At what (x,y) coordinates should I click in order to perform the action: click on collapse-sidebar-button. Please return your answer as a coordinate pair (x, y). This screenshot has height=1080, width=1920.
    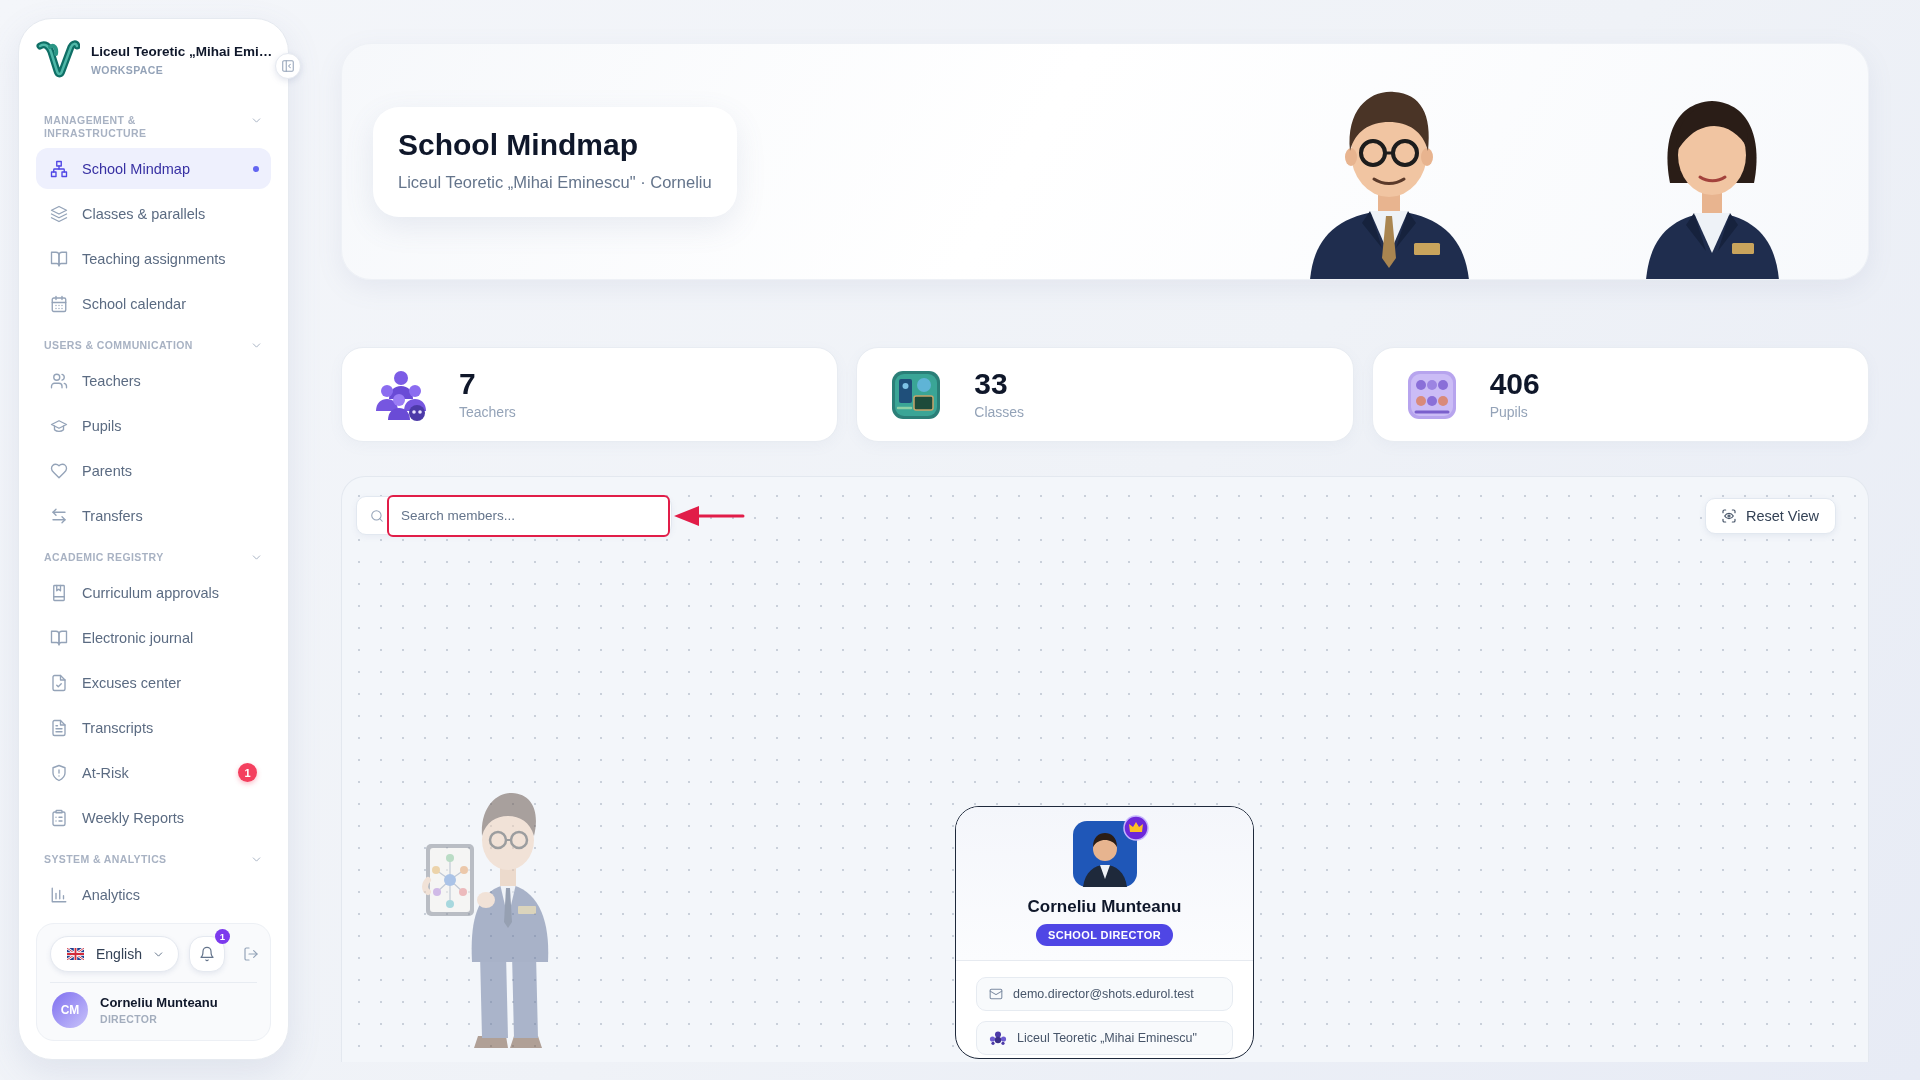
    Looking at the image, I should click on (288, 66).